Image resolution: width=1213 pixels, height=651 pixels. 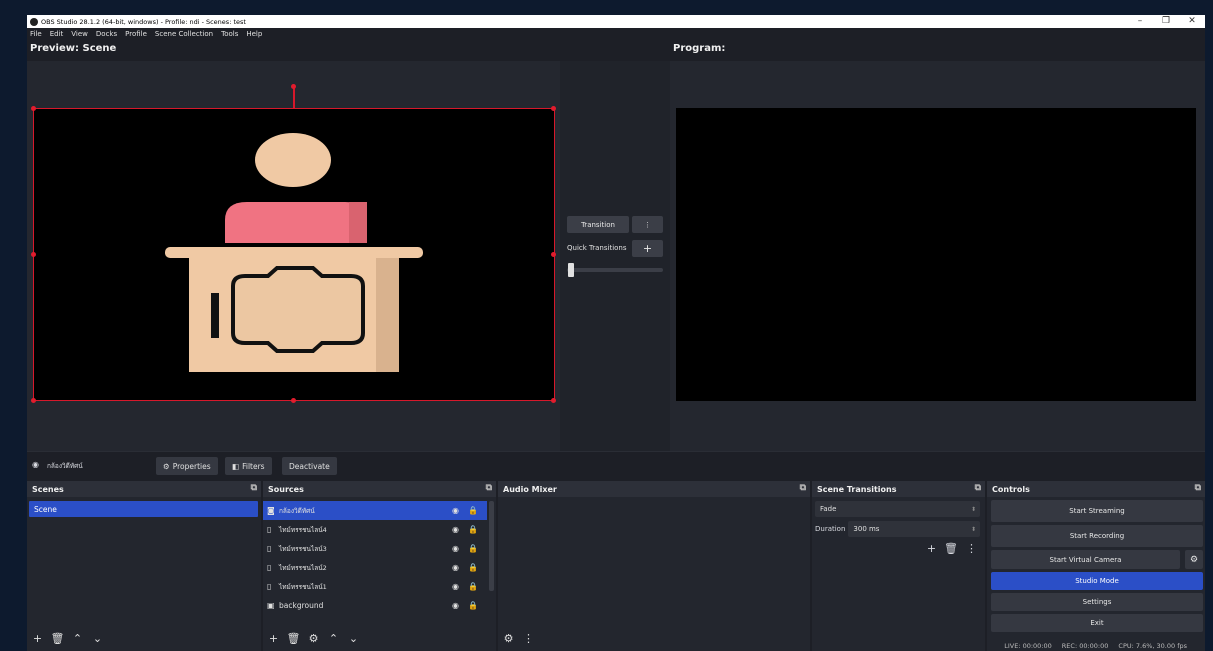 I want to click on close-button: ✕, so click(x=1192, y=21).